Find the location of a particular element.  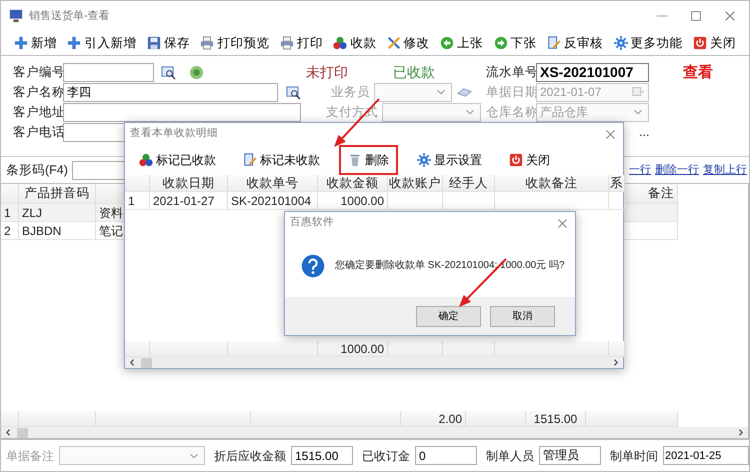

field-label: 已收订金 is located at coordinates (386, 456).